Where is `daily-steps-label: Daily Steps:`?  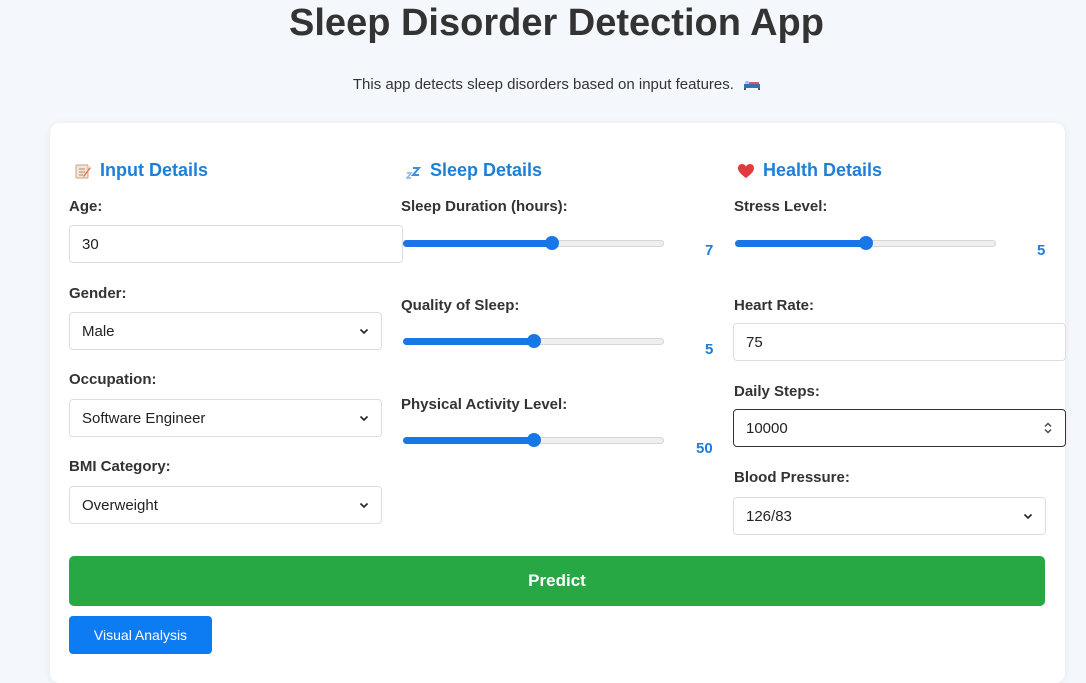
daily-steps-label: Daily Steps: is located at coordinates (777, 391).